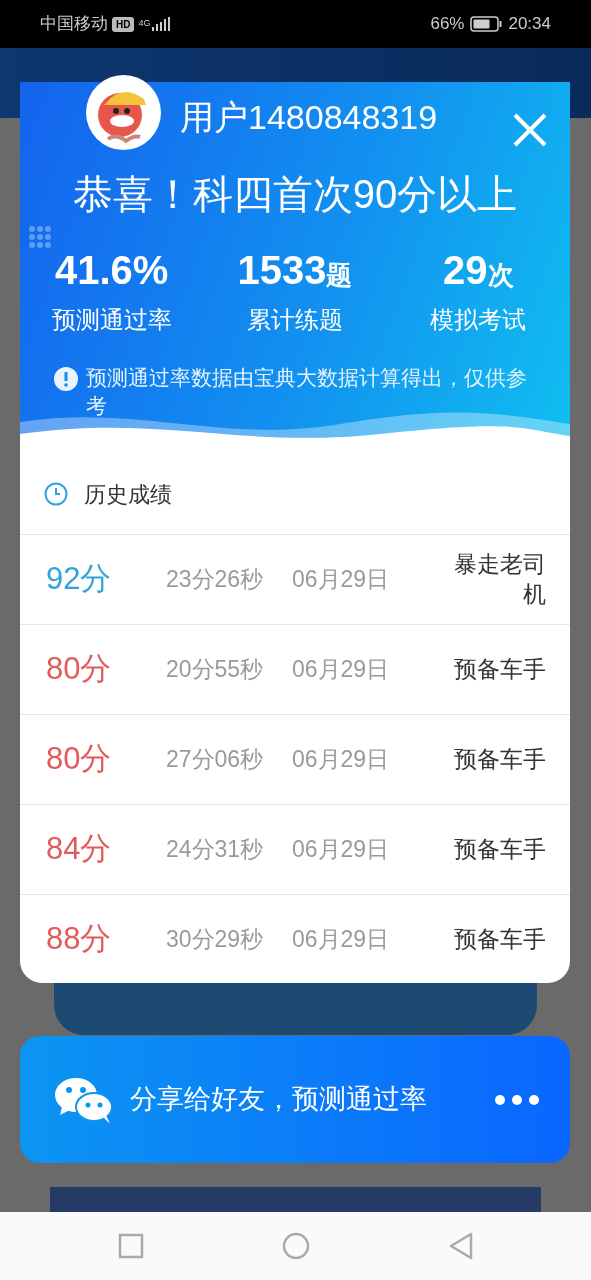  Describe the element at coordinates (499, 579) in the screenshot. I see `rank-title: 暴走老司机` at that location.